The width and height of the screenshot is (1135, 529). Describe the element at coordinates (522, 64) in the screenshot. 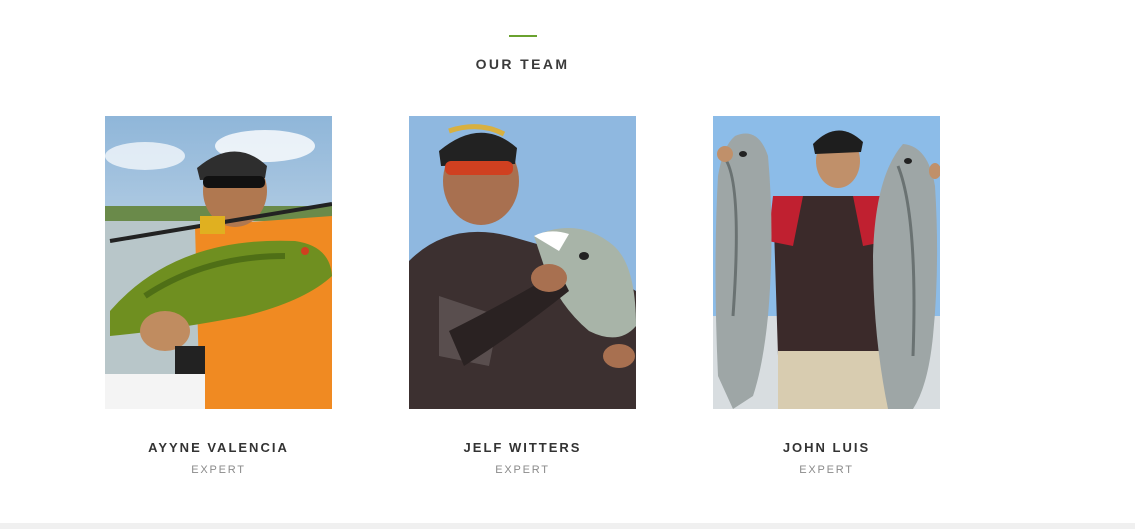

I see `section-title: OUR TEAM` at that location.